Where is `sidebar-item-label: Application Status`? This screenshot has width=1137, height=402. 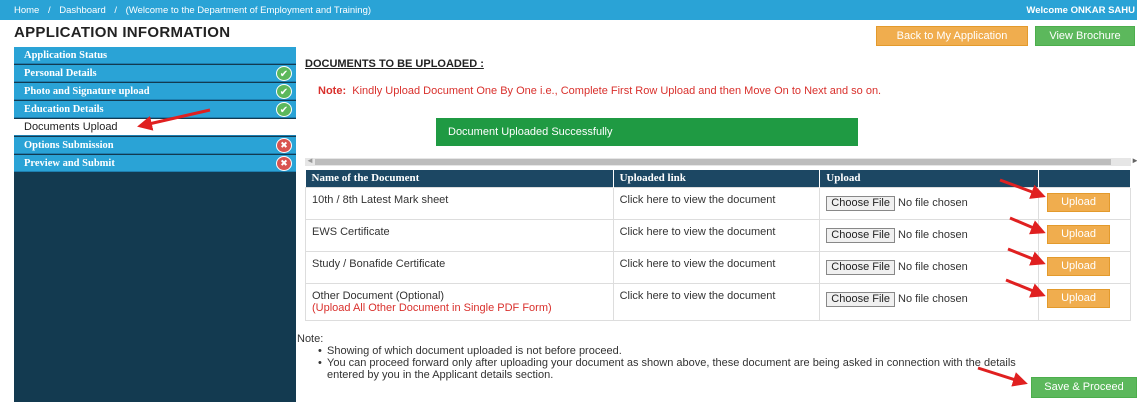
sidebar-item-label: Application Status is located at coordinates (66, 55).